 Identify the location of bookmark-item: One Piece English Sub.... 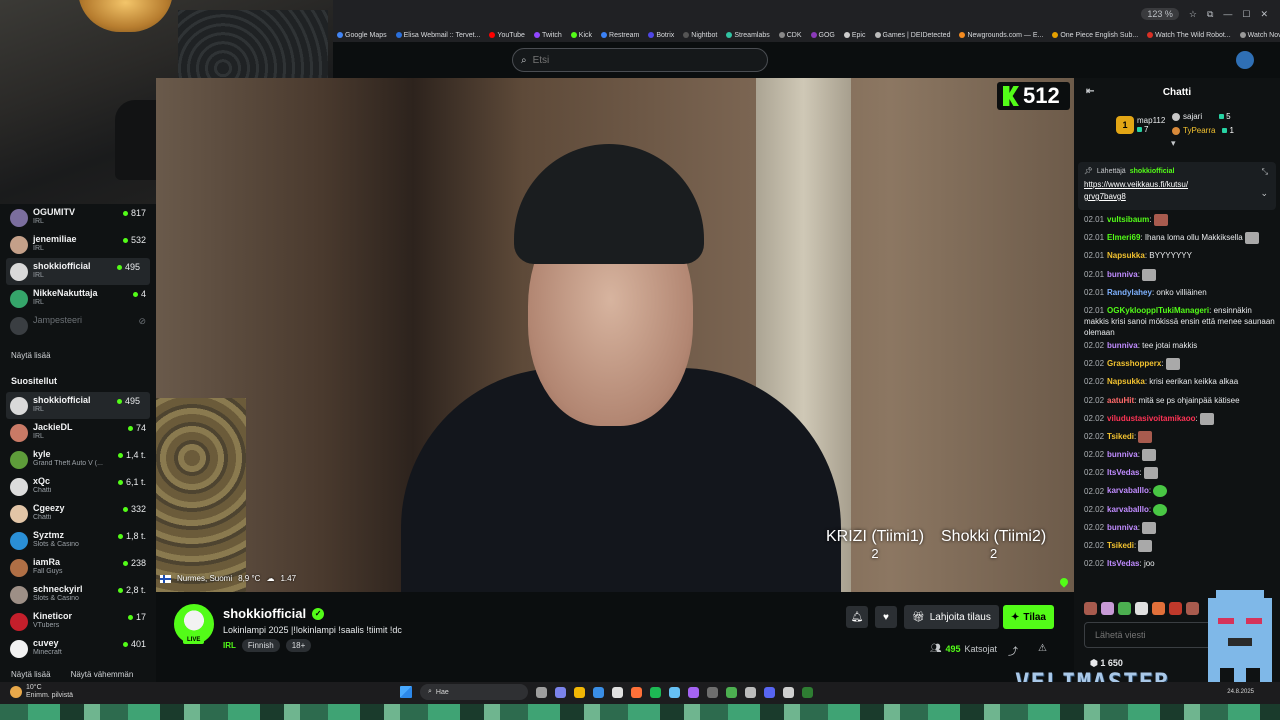
(1095, 35).